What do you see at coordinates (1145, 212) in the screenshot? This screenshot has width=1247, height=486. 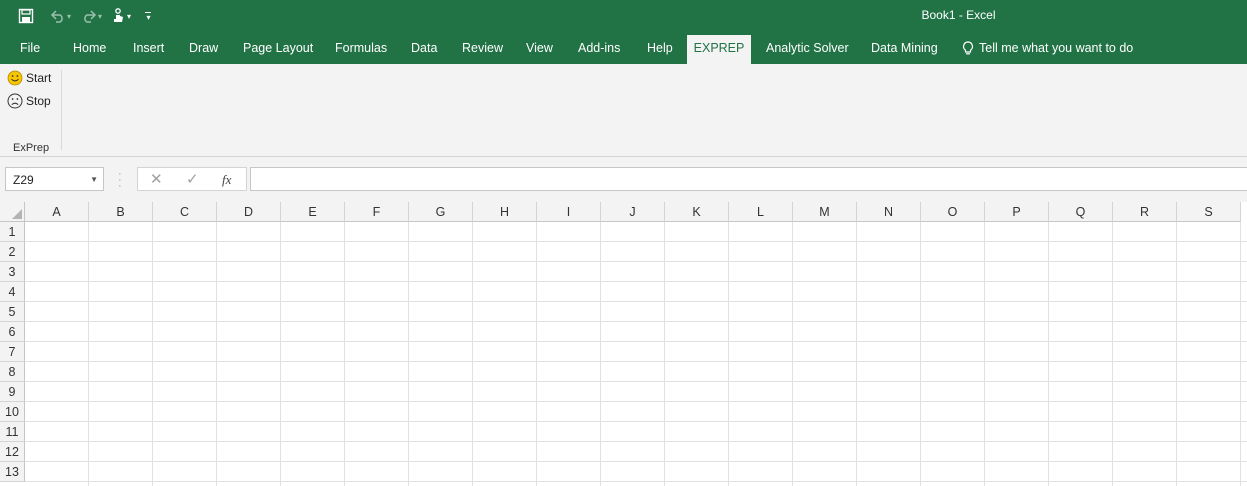 I see `column-header: R` at bounding box center [1145, 212].